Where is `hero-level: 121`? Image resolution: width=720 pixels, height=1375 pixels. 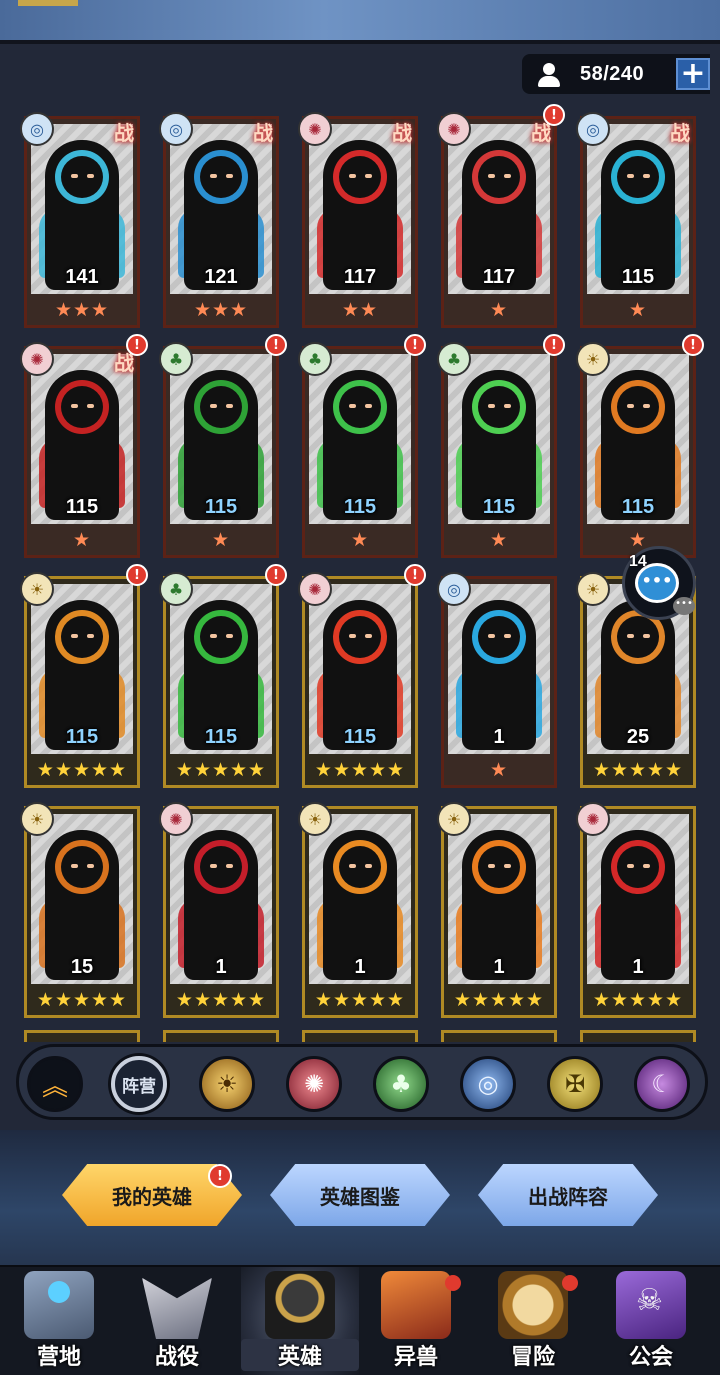
hero-level: 121 is located at coordinates (221, 277).